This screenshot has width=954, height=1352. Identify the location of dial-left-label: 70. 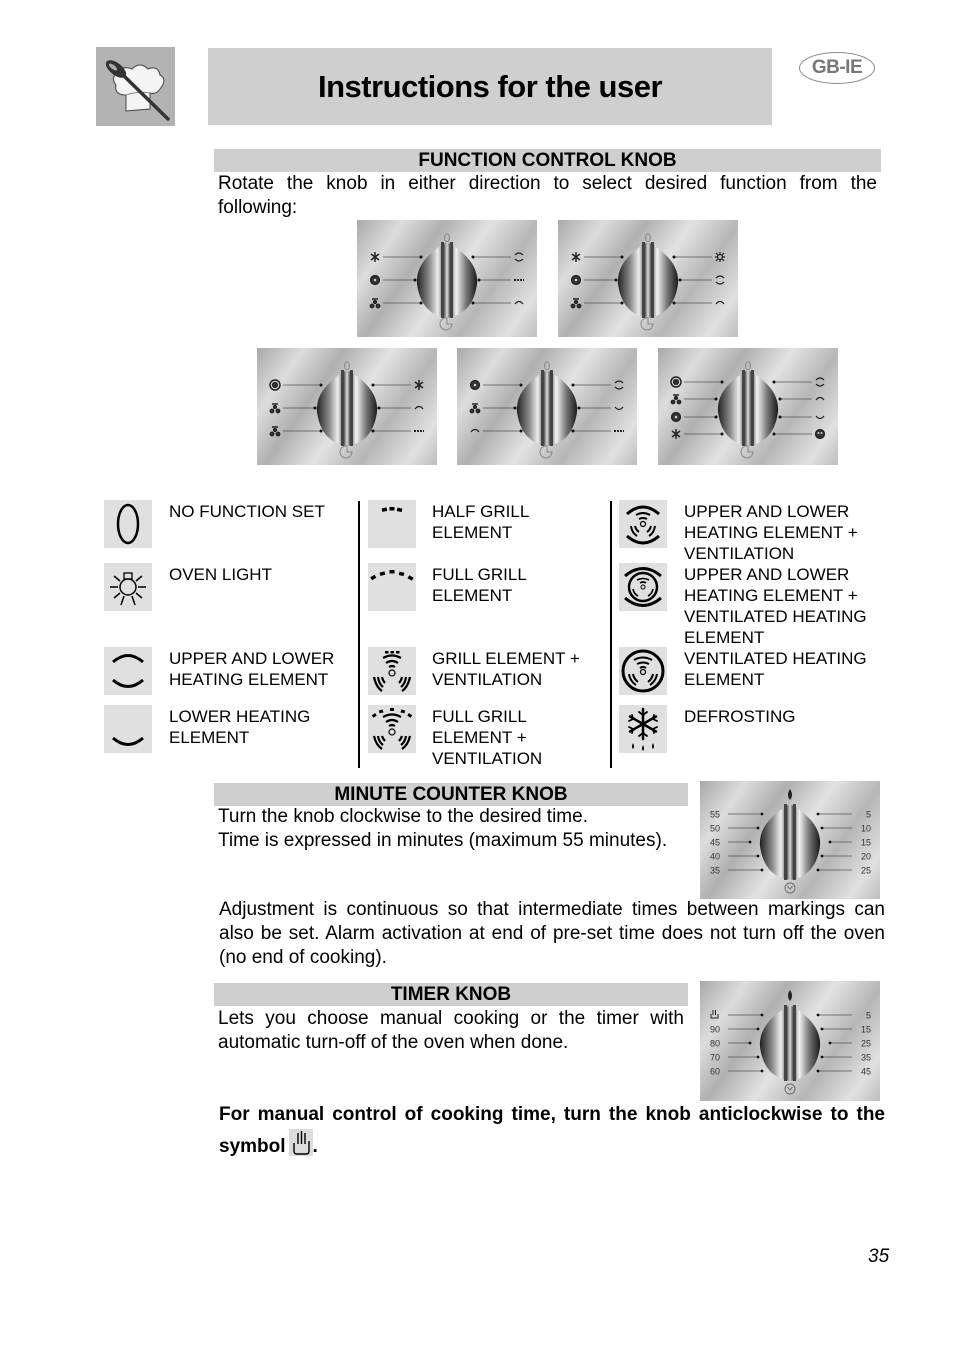
(715, 1058).